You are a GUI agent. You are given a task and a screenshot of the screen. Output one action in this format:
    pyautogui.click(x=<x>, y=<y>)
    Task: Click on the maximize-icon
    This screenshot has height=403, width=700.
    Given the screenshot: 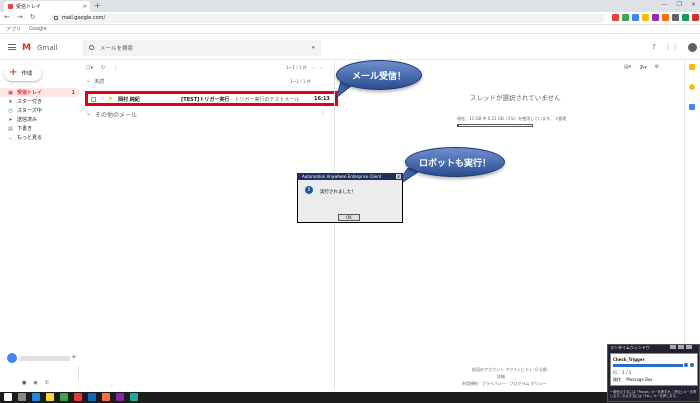 What is the action you would take?
    pyautogui.click(x=681, y=347)
    